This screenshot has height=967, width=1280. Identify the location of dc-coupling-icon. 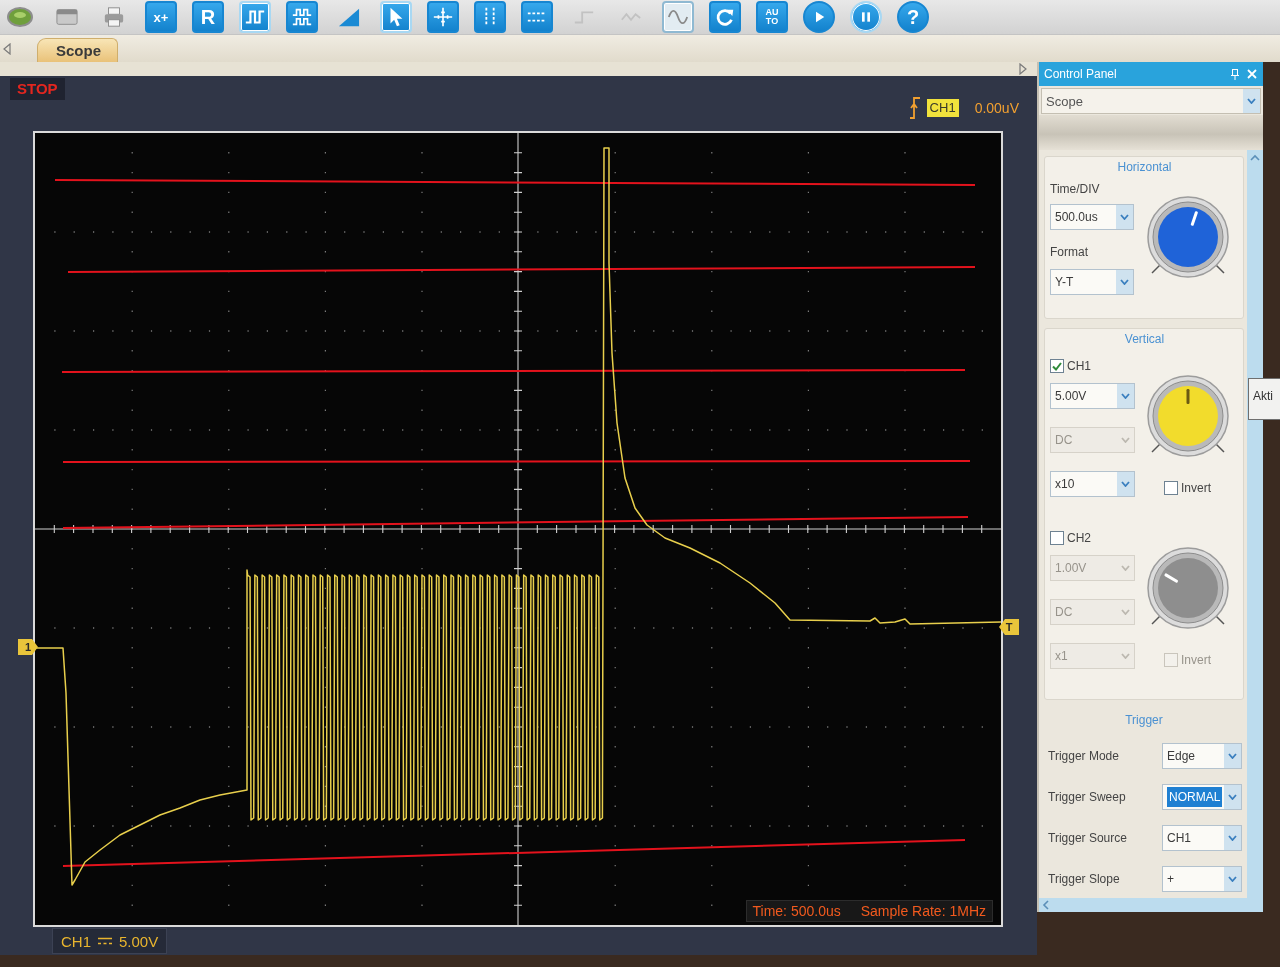
(105, 941).